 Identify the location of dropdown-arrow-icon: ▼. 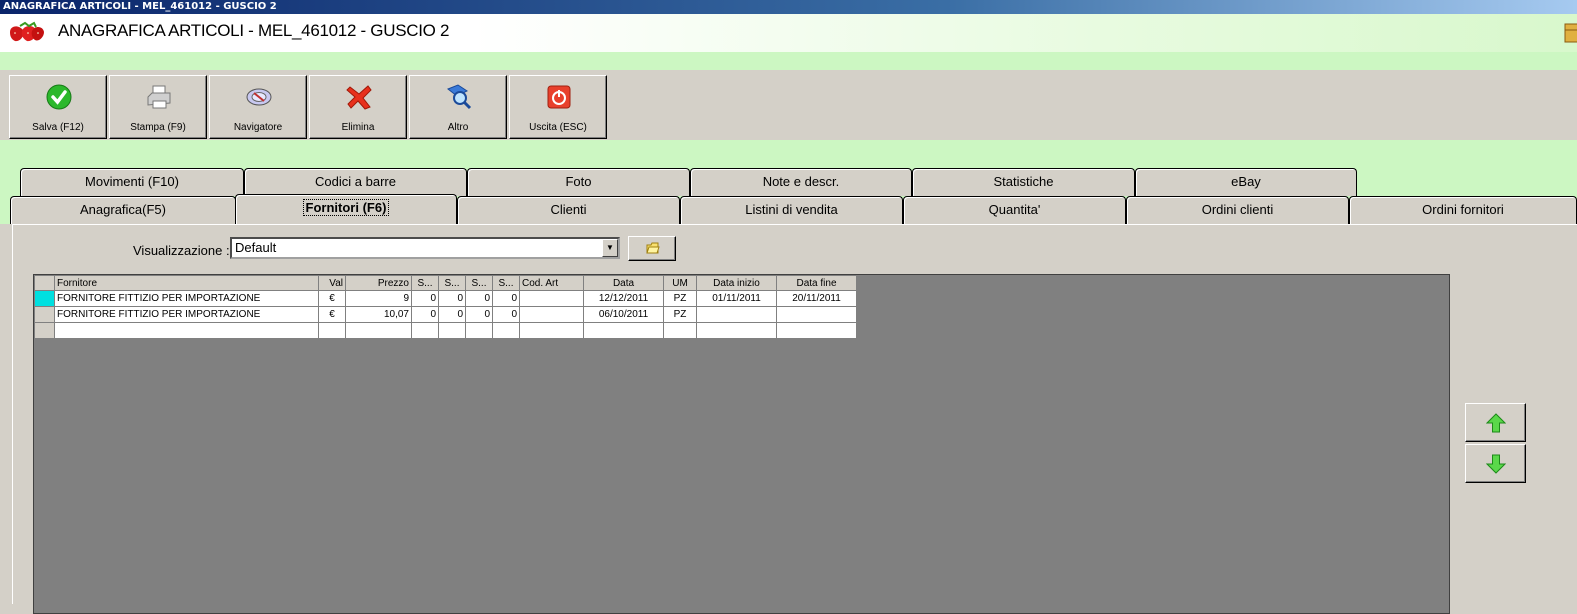
(610, 248).